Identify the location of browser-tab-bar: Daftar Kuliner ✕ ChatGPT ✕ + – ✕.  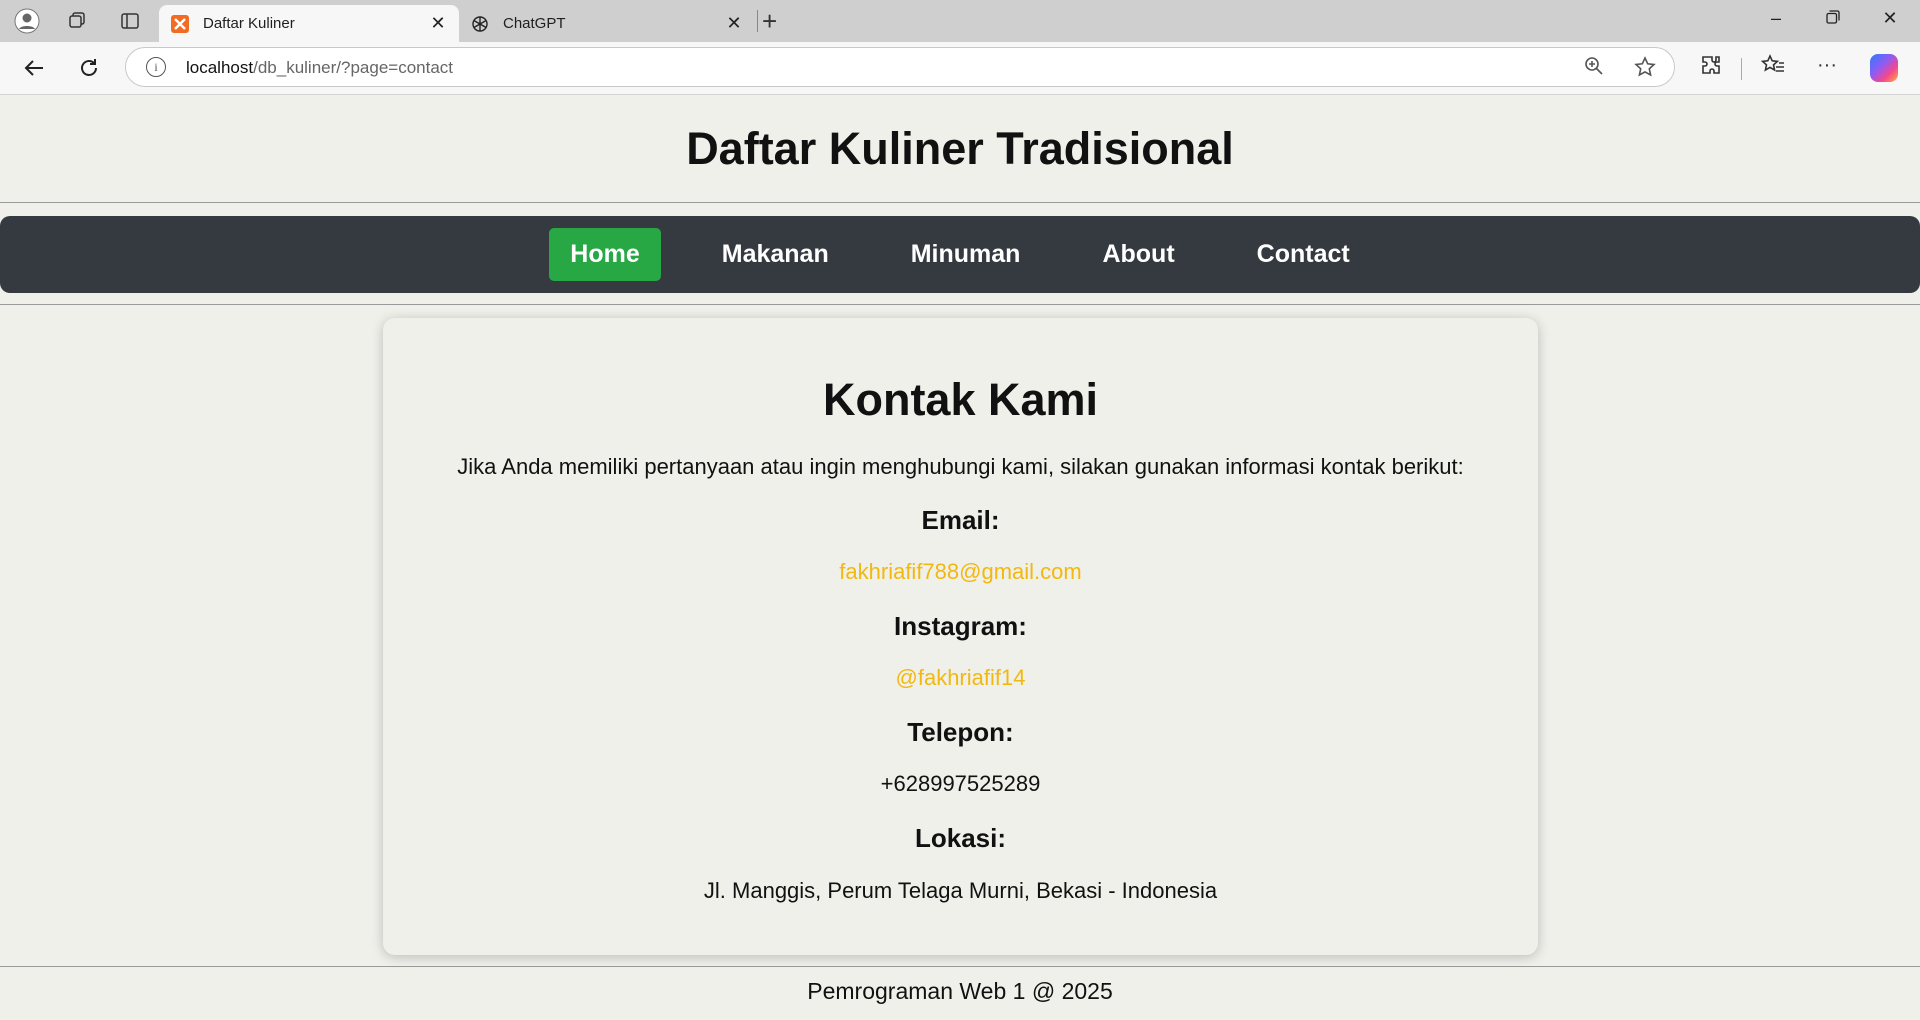
(960, 21).